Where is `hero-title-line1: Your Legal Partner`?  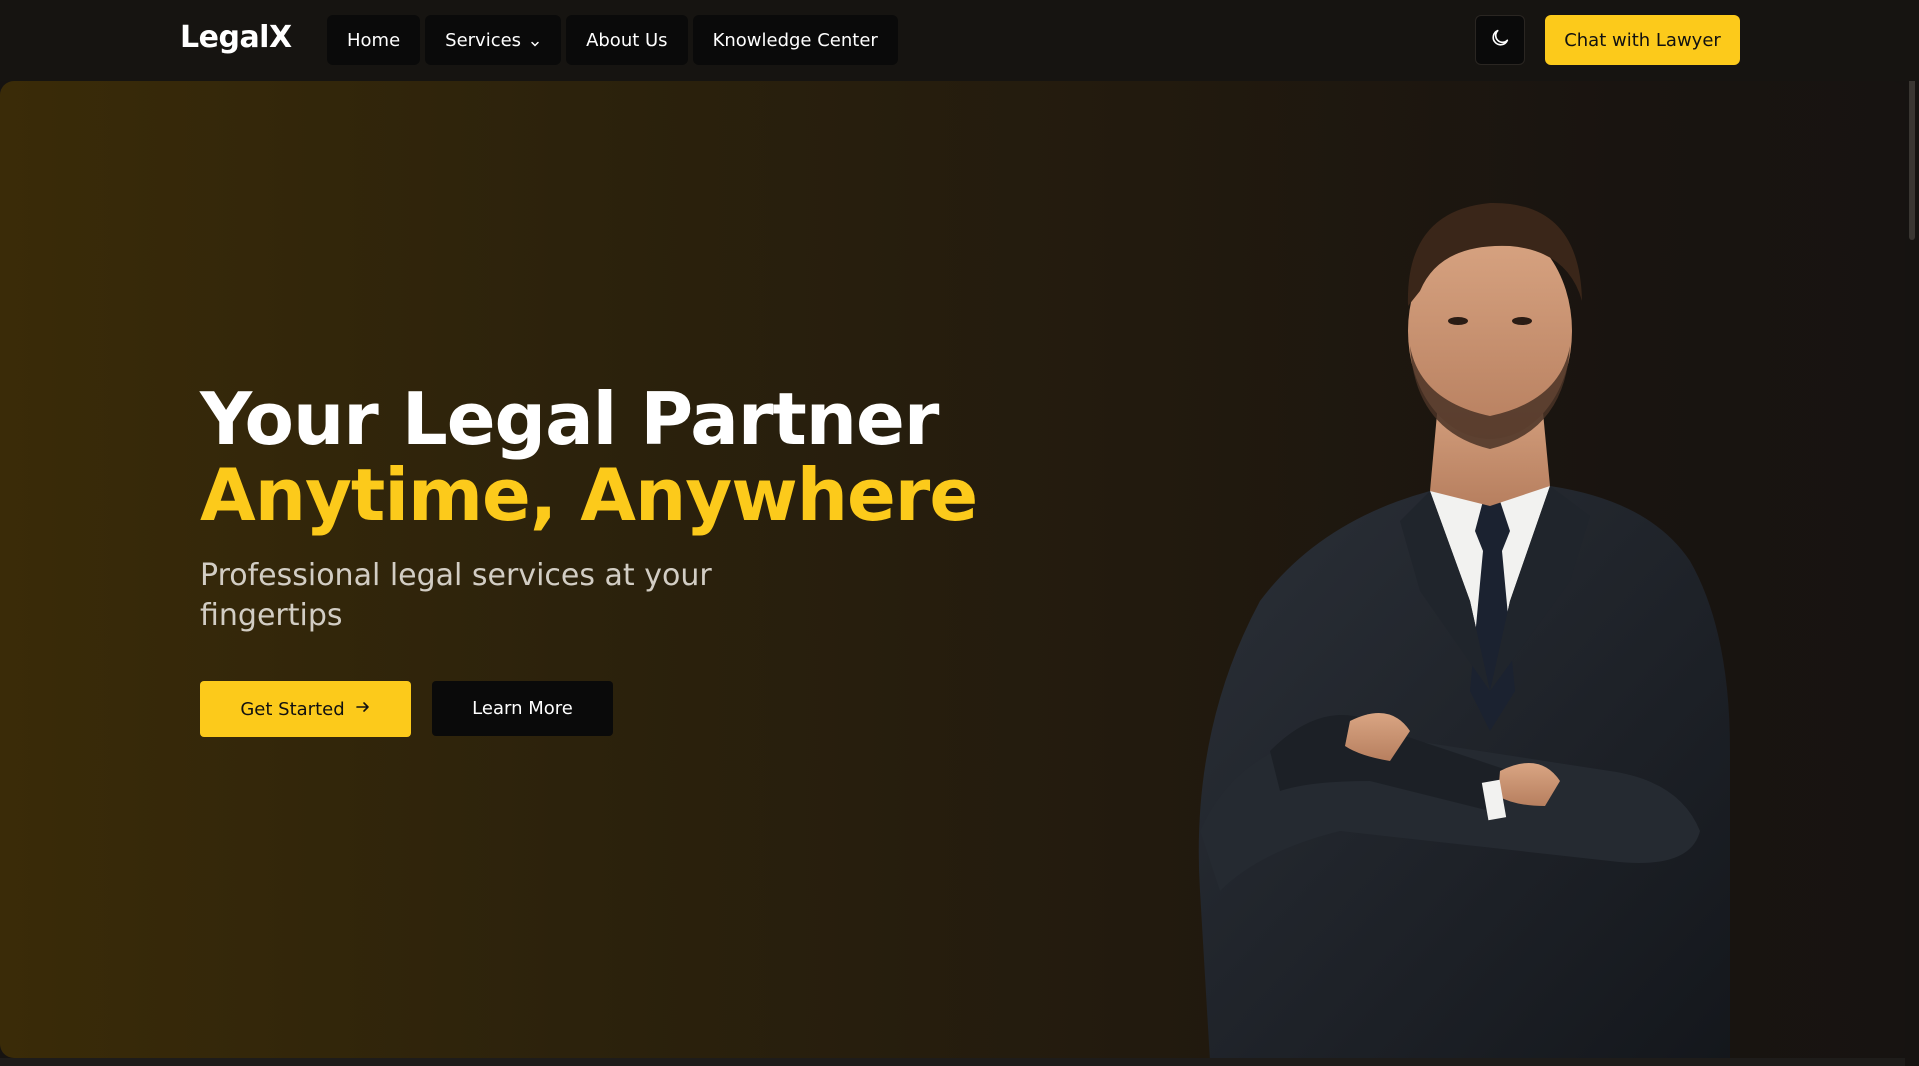
hero-title-line1: Your Legal Partner is located at coordinates (569, 419).